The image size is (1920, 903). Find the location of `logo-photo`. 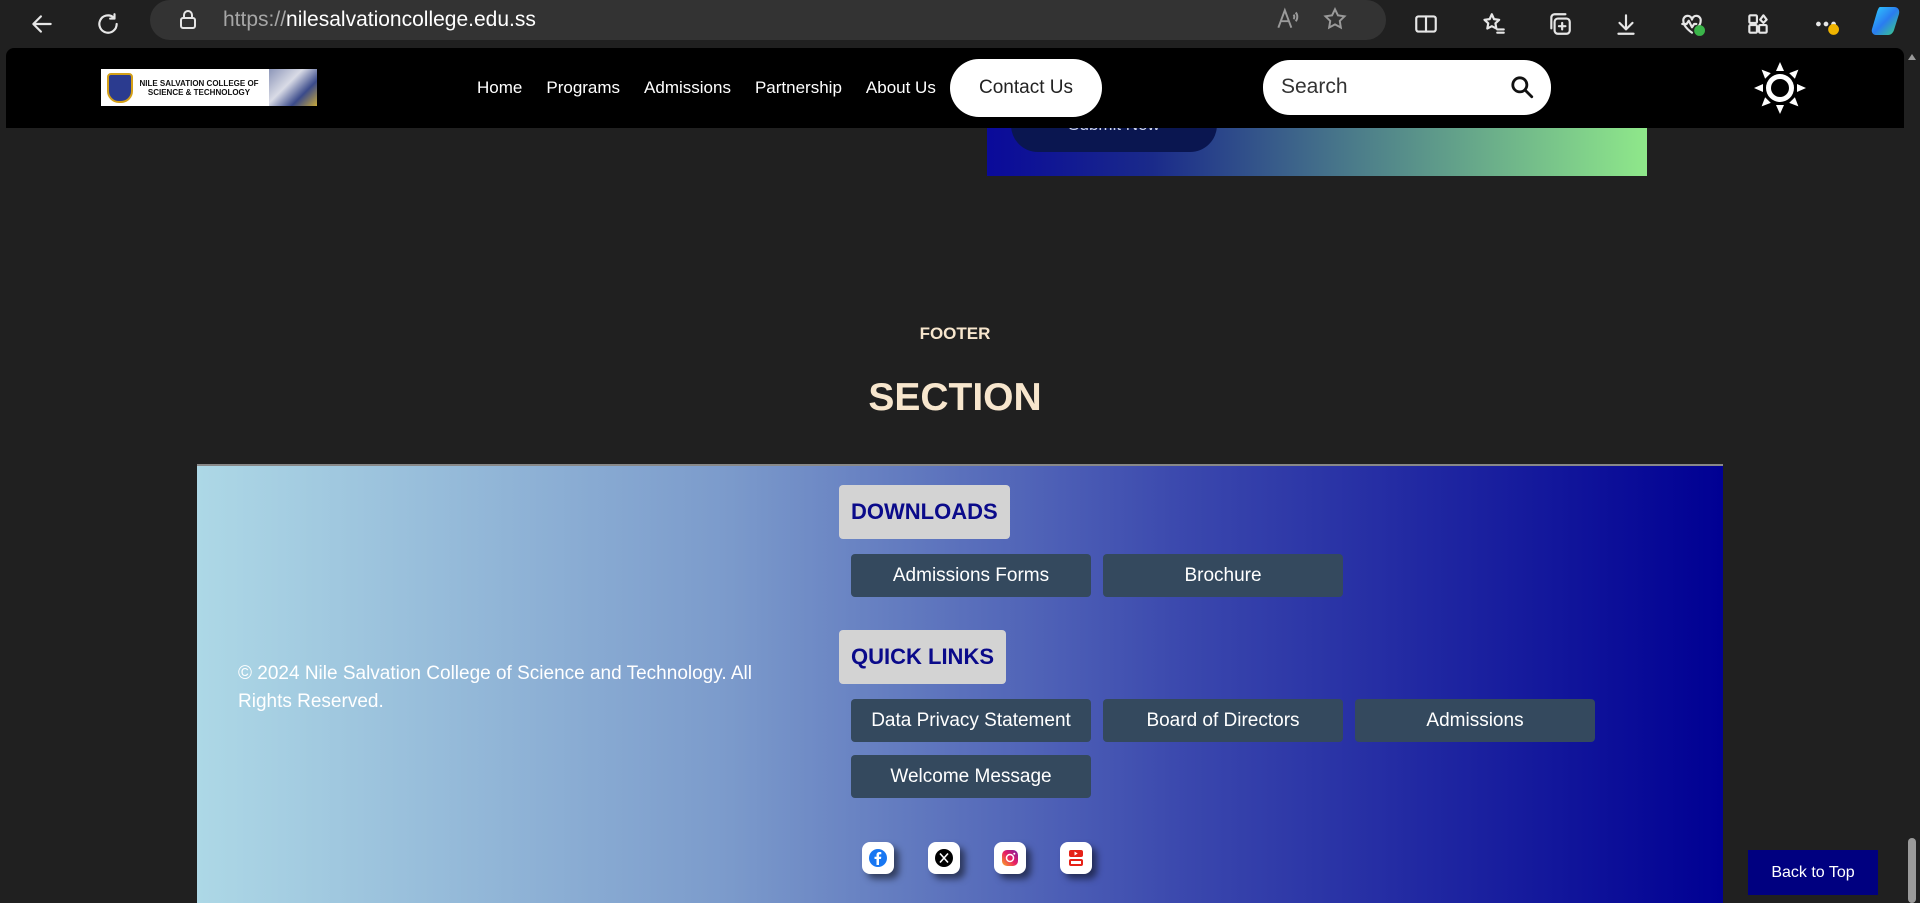

logo-photo is located at coordinates (293, 87).